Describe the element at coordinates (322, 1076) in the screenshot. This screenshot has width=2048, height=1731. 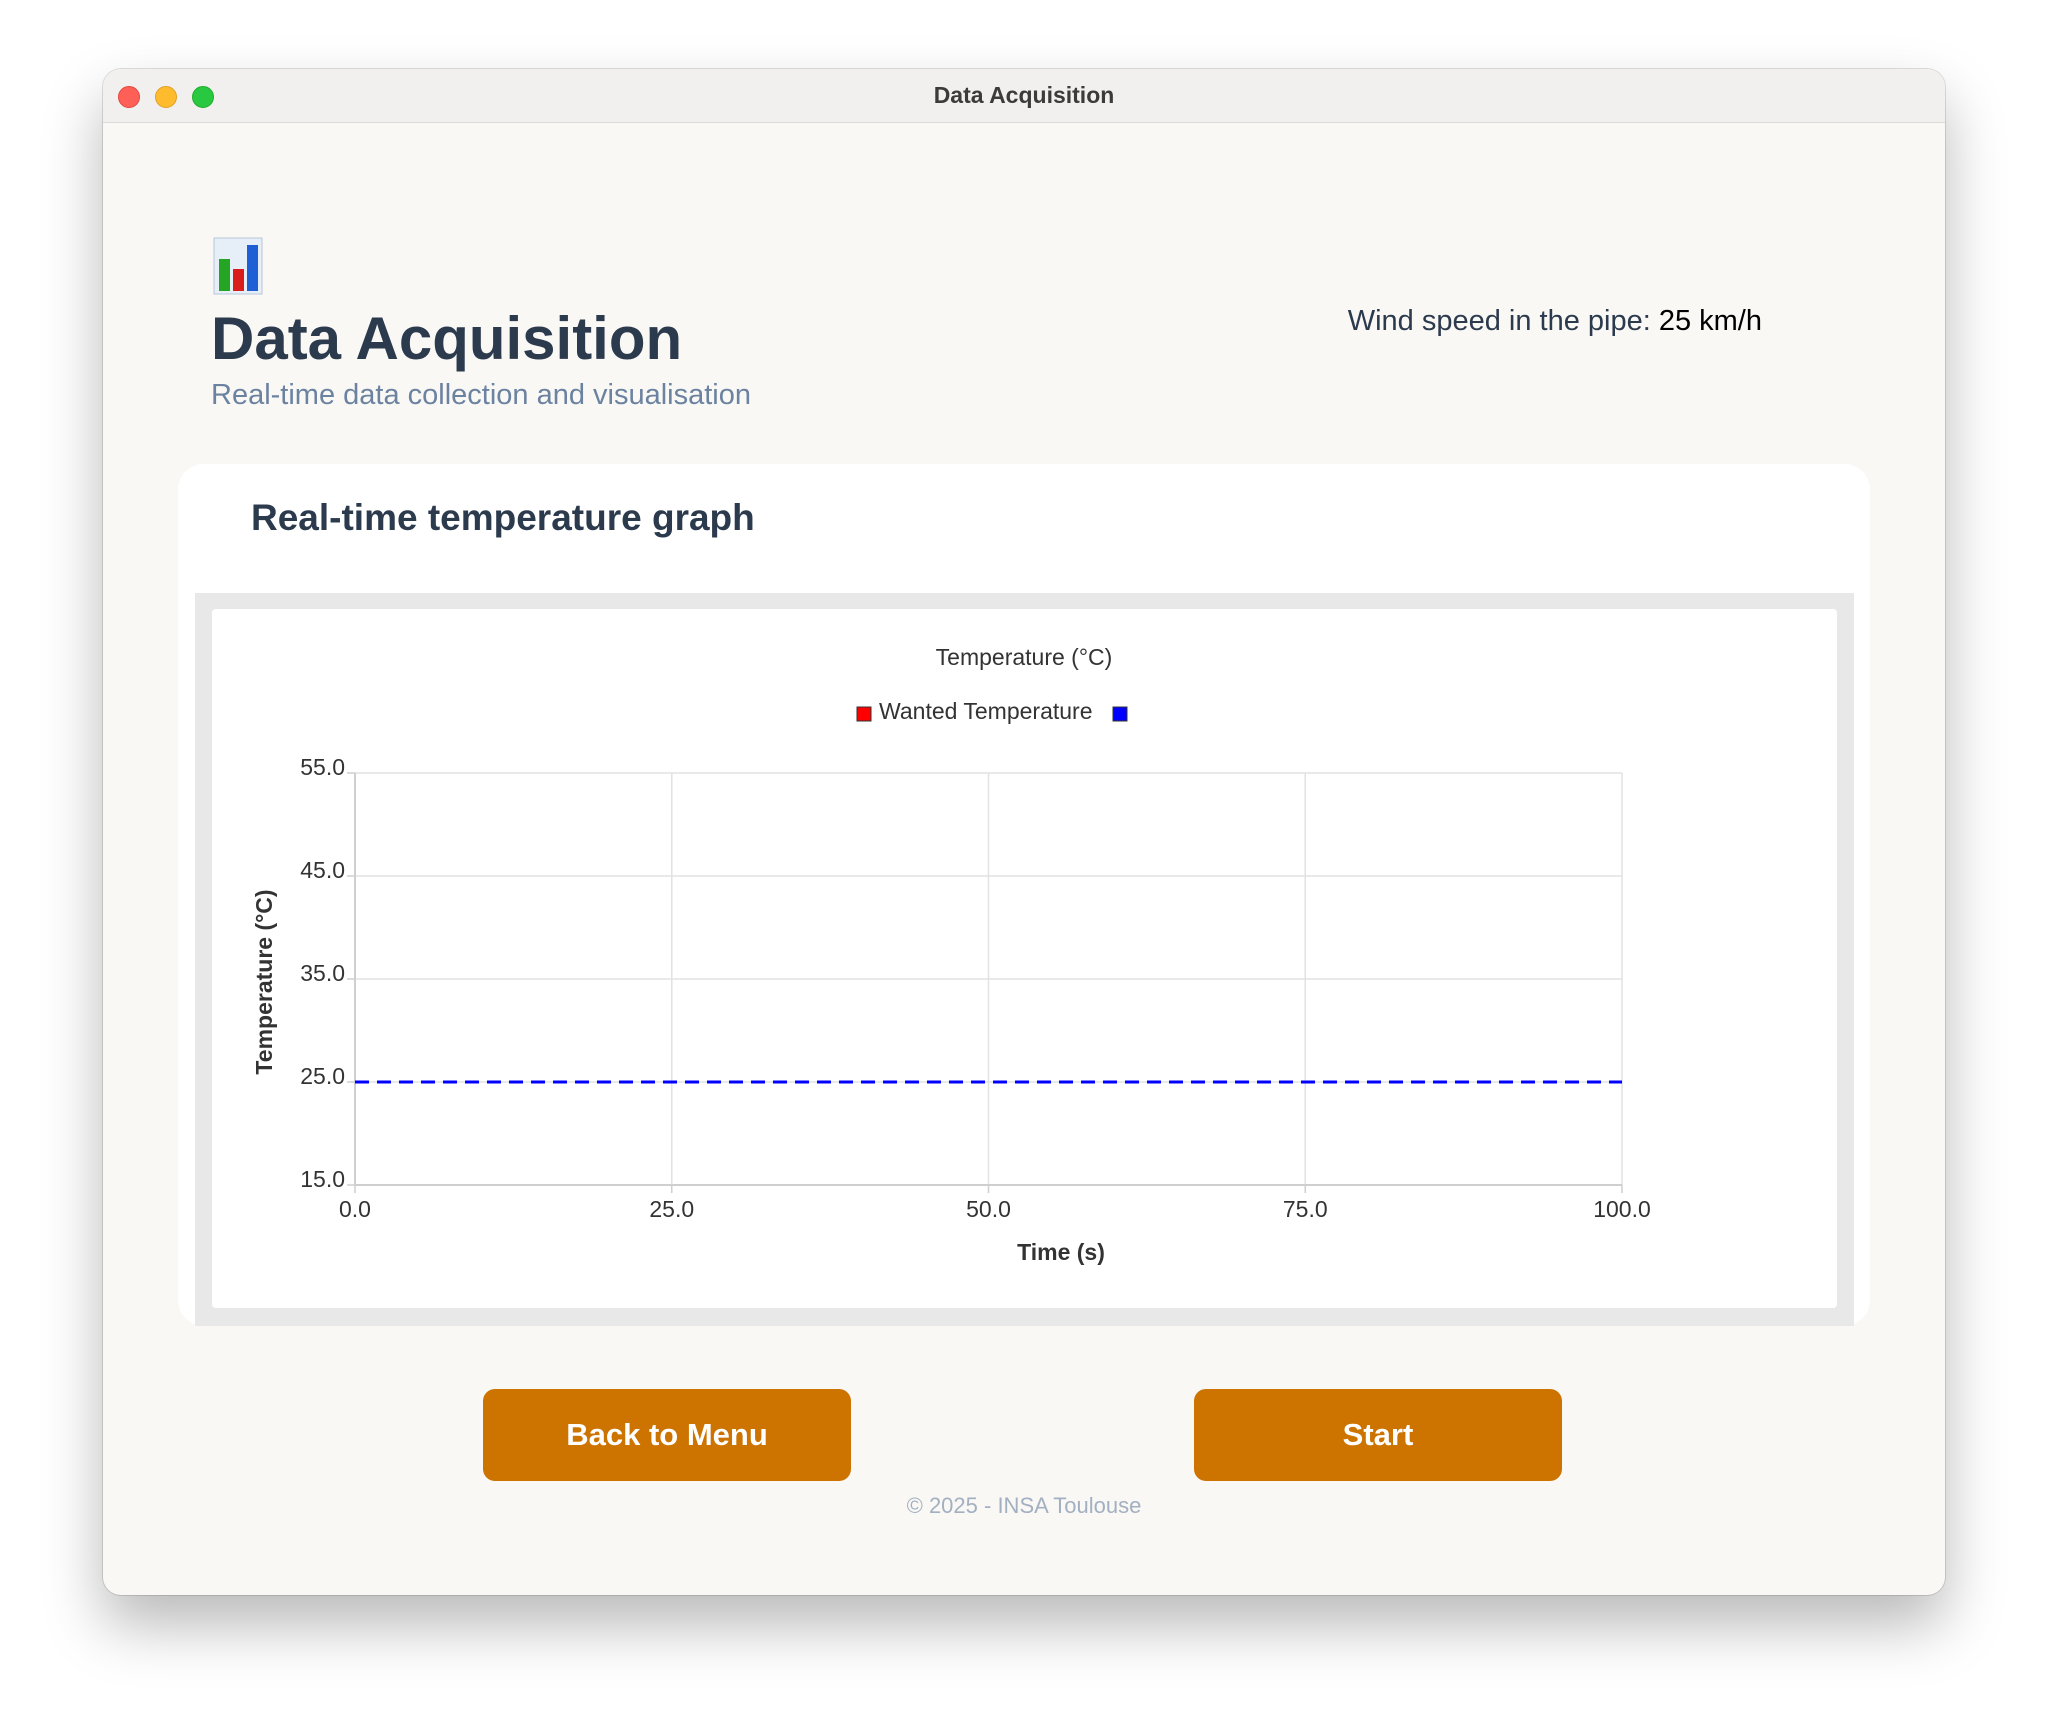
I see `y-tick-label: 25.0` at that location.